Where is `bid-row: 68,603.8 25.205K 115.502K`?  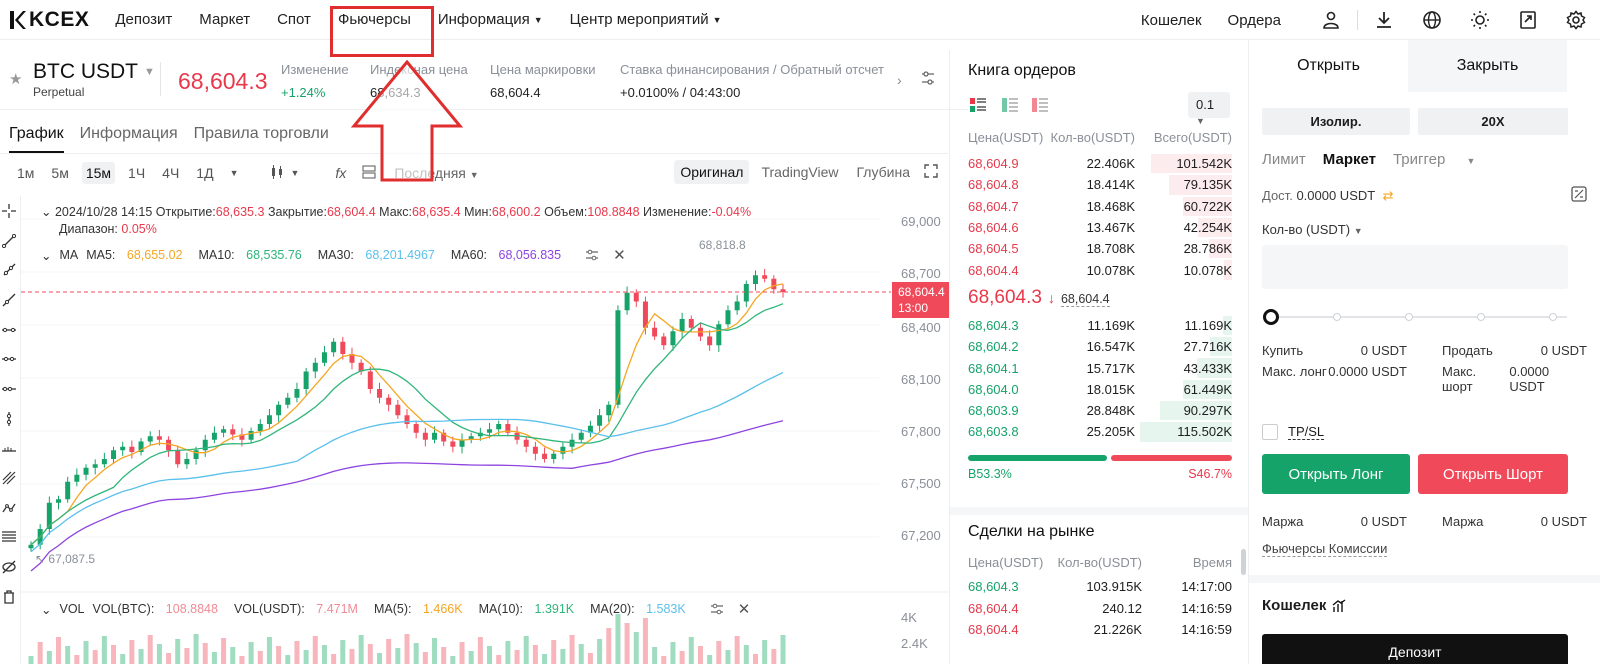
bid-row: 68,603.8 25.205K 115.502K is located at coordinates (1100, 431).